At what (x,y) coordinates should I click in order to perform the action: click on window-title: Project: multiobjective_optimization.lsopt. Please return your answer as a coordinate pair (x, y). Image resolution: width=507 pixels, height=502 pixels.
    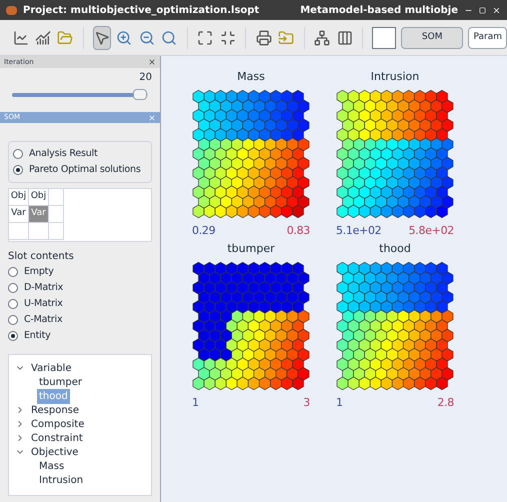
    Looking at the image, I should click on (141, 11).